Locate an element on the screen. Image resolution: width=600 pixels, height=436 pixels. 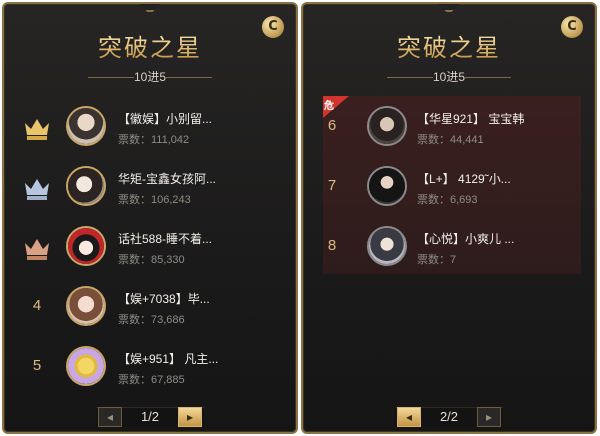
leaderboard-row: 华矩-宝鑫女孩阿... 票数：106,243 is located at coordinates (150, 189).